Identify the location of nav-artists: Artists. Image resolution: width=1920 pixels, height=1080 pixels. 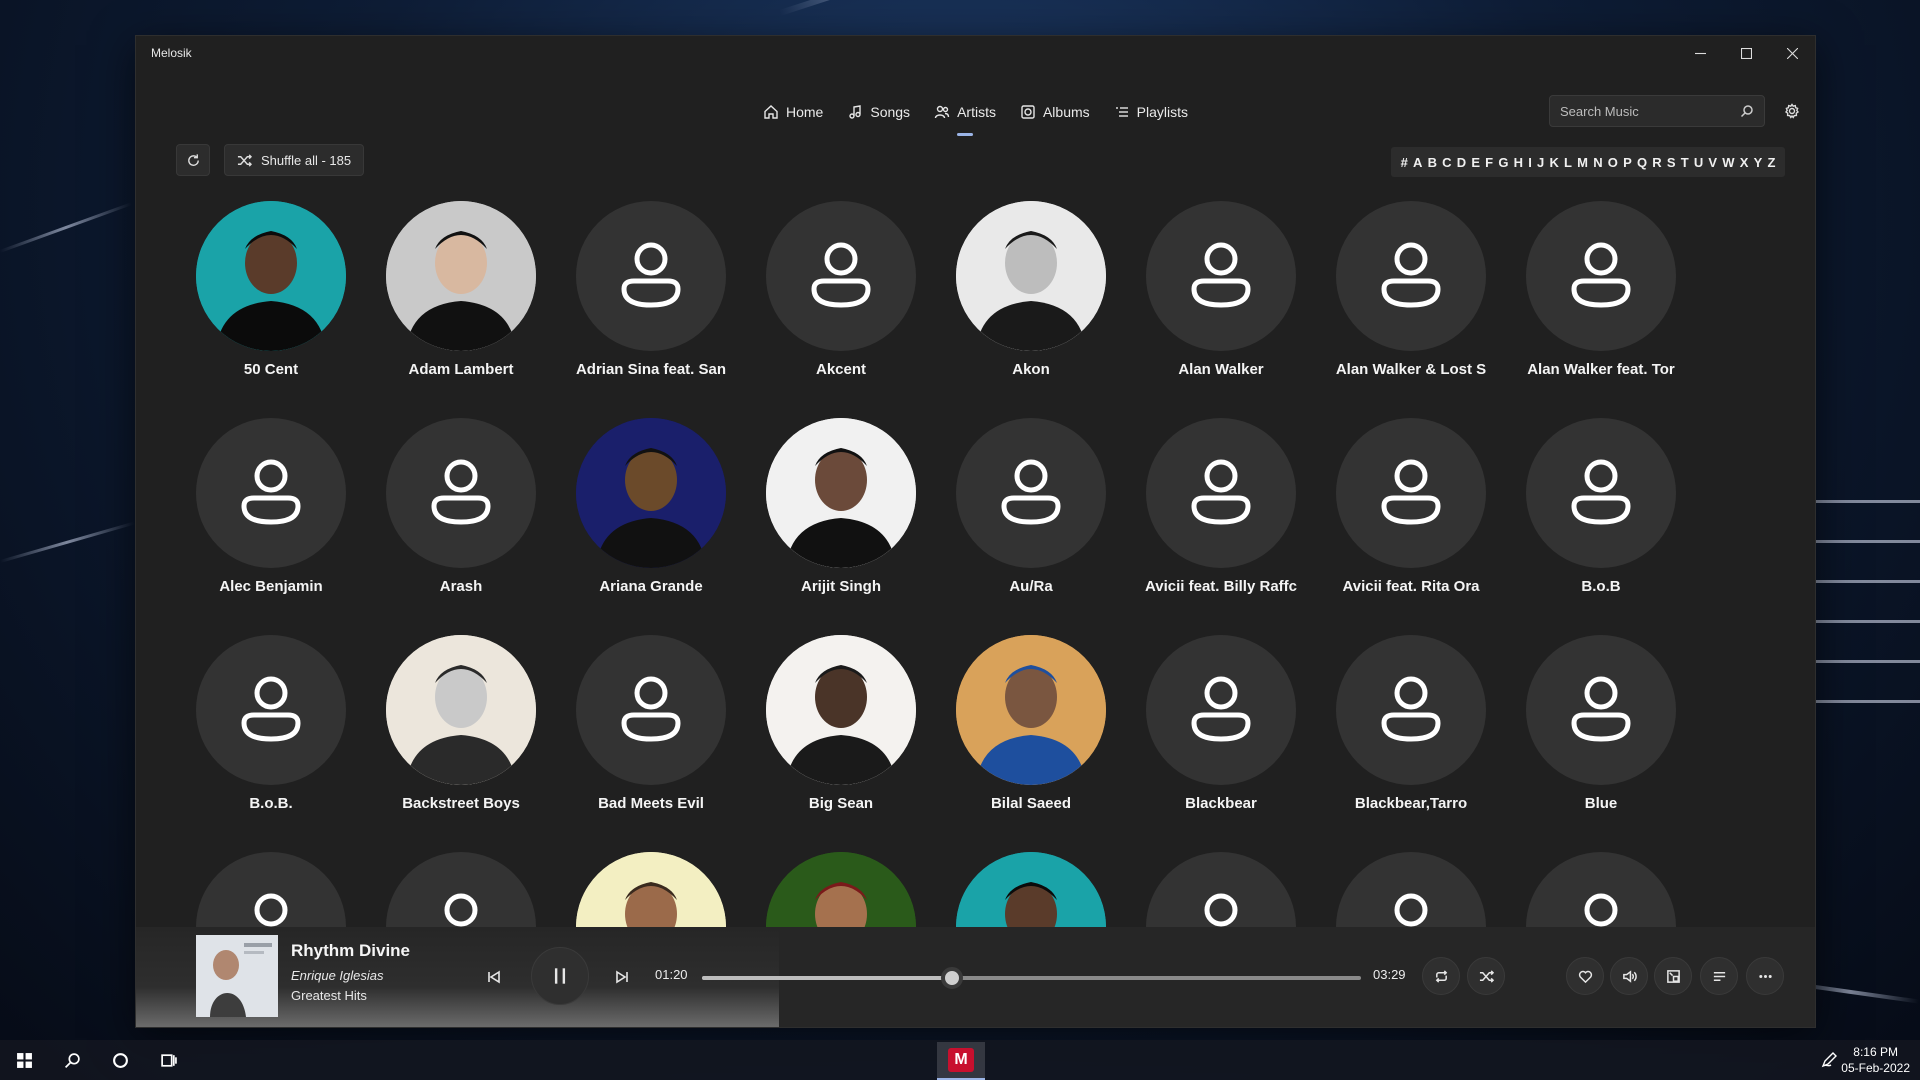
(965, 112).